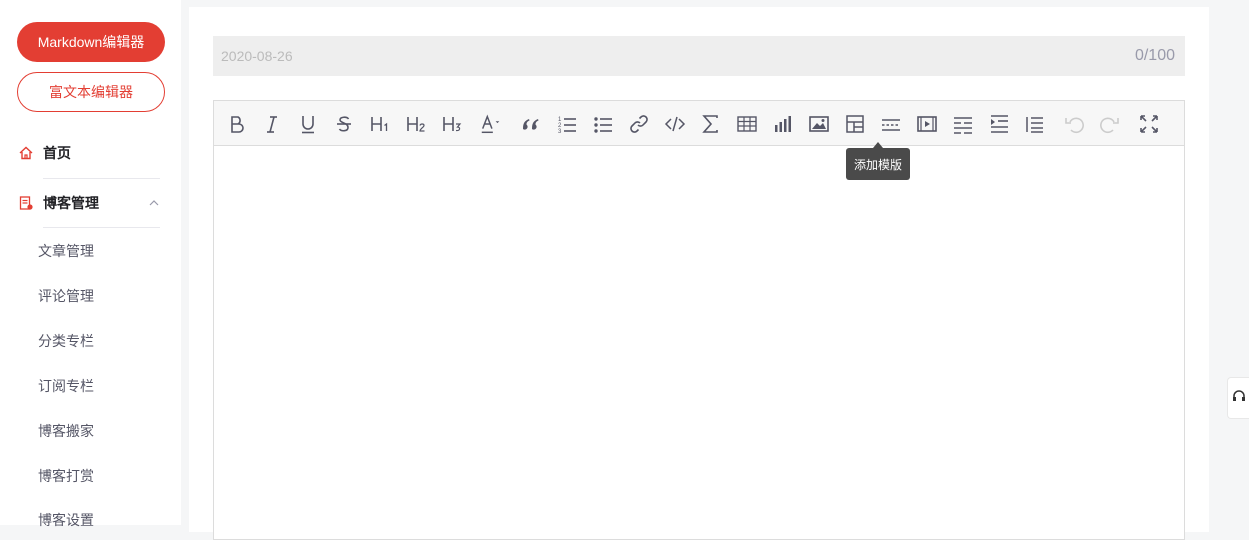  I want to click on title-bar: 0/100, so click(699, 56).